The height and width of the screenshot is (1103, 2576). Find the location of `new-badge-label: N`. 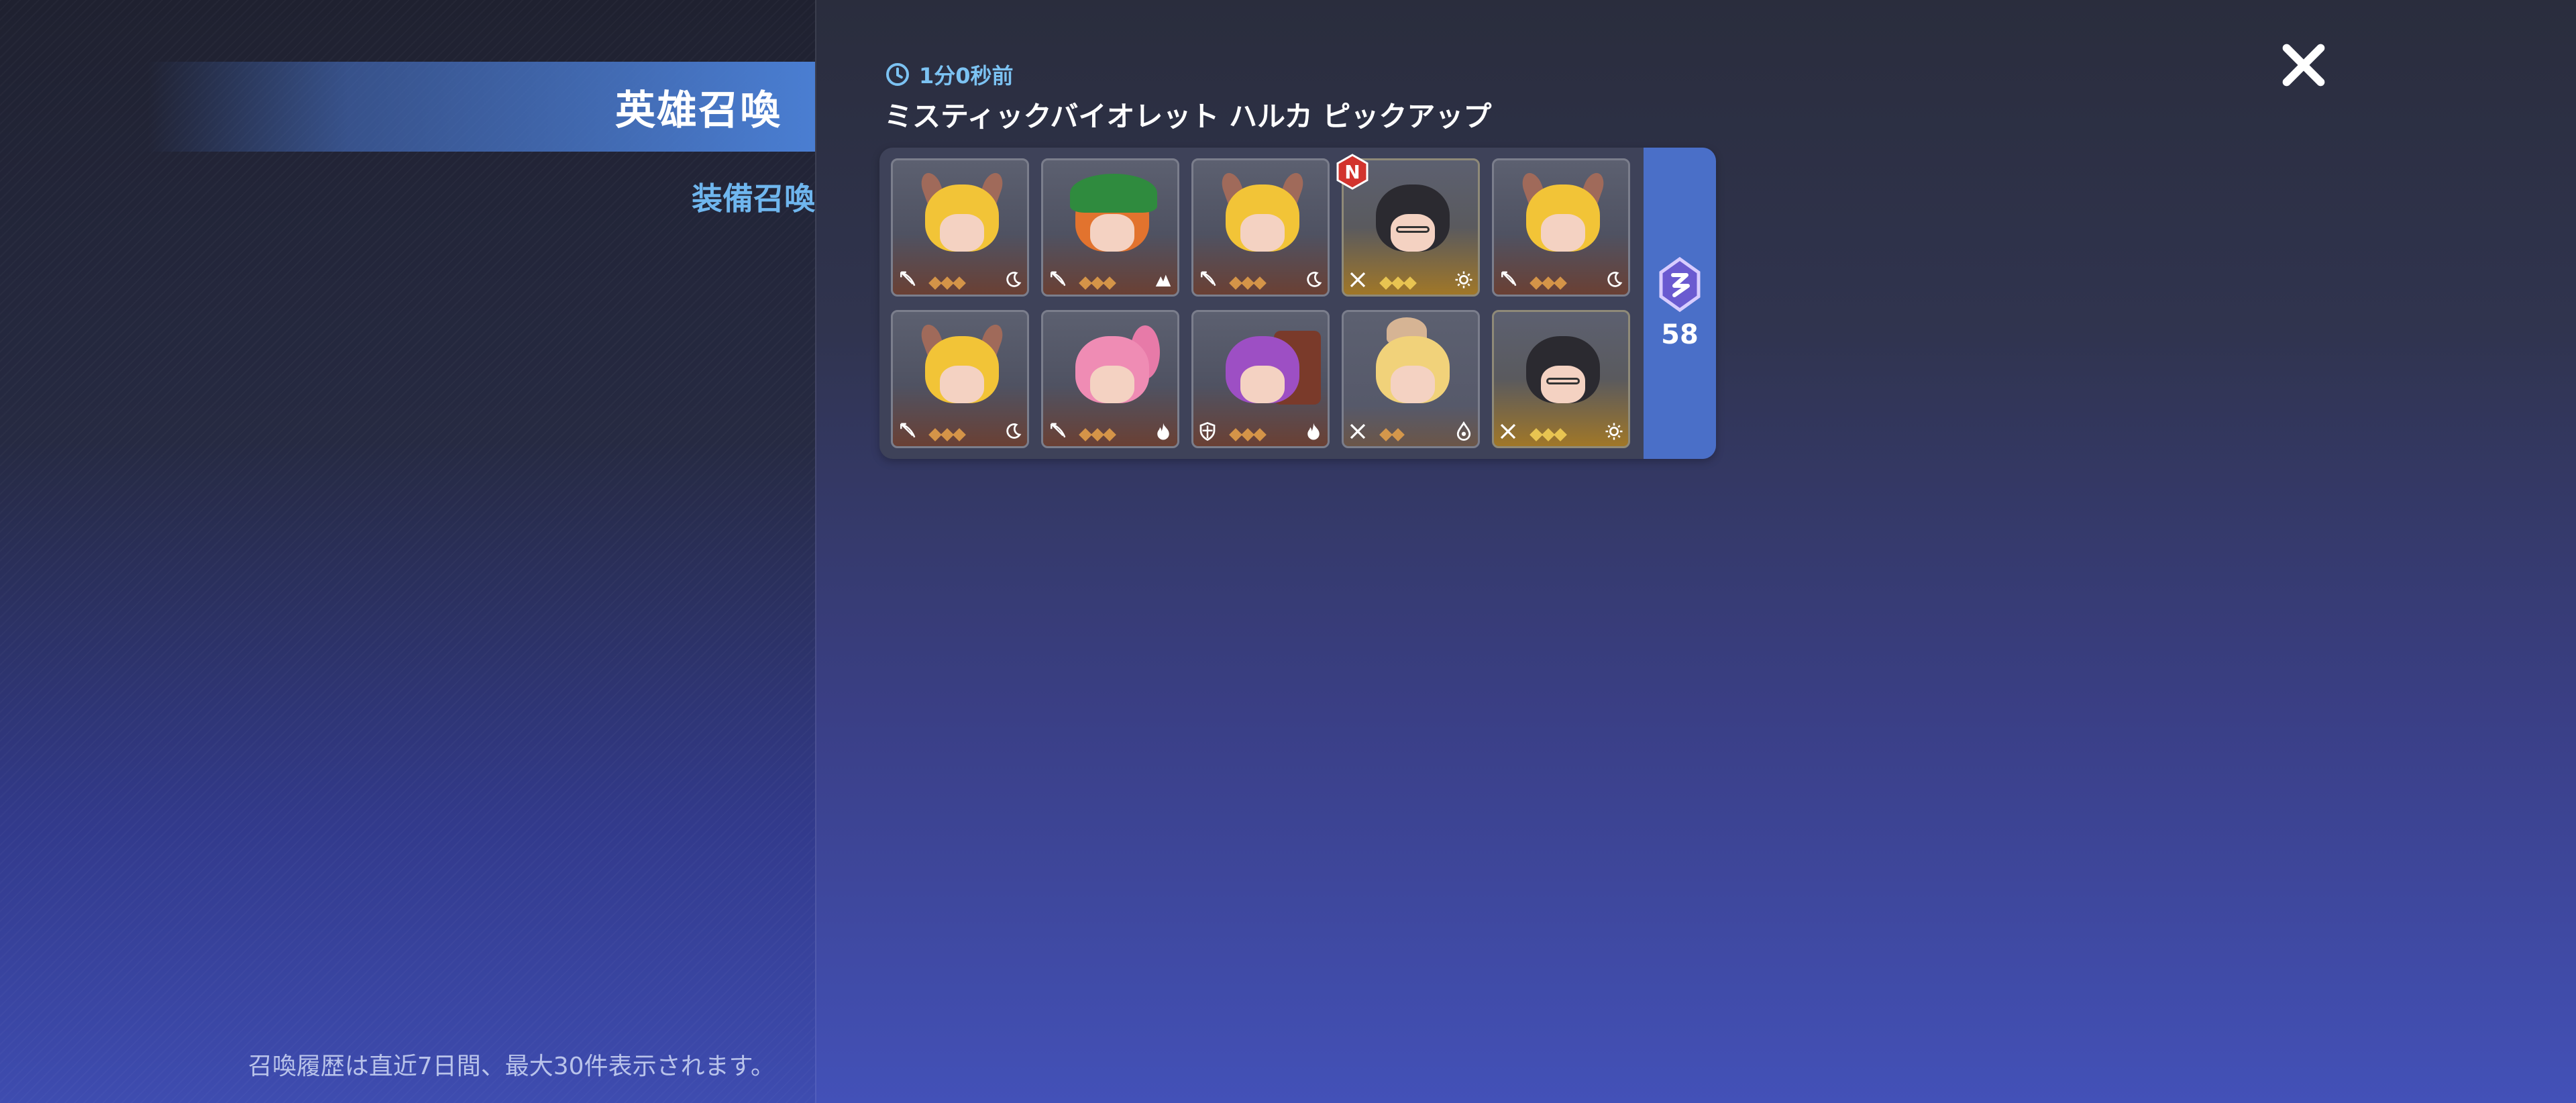

new-badge-label: N is located at coordinates (1352, 172).